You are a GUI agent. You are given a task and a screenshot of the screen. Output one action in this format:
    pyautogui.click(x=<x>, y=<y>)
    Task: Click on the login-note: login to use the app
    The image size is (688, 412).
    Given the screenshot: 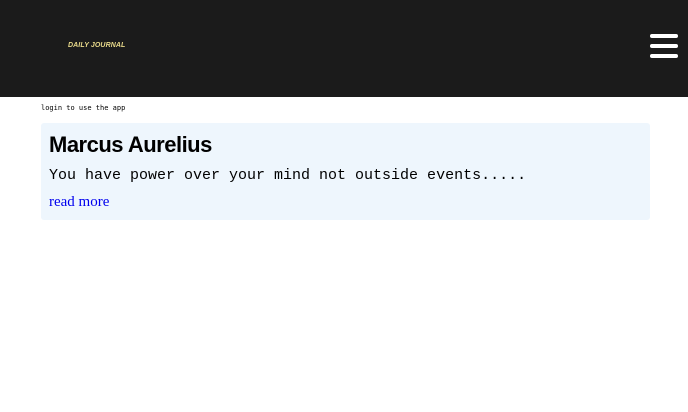 What is the action you would take?
    pyautogui.click(x=83, y=108)
    